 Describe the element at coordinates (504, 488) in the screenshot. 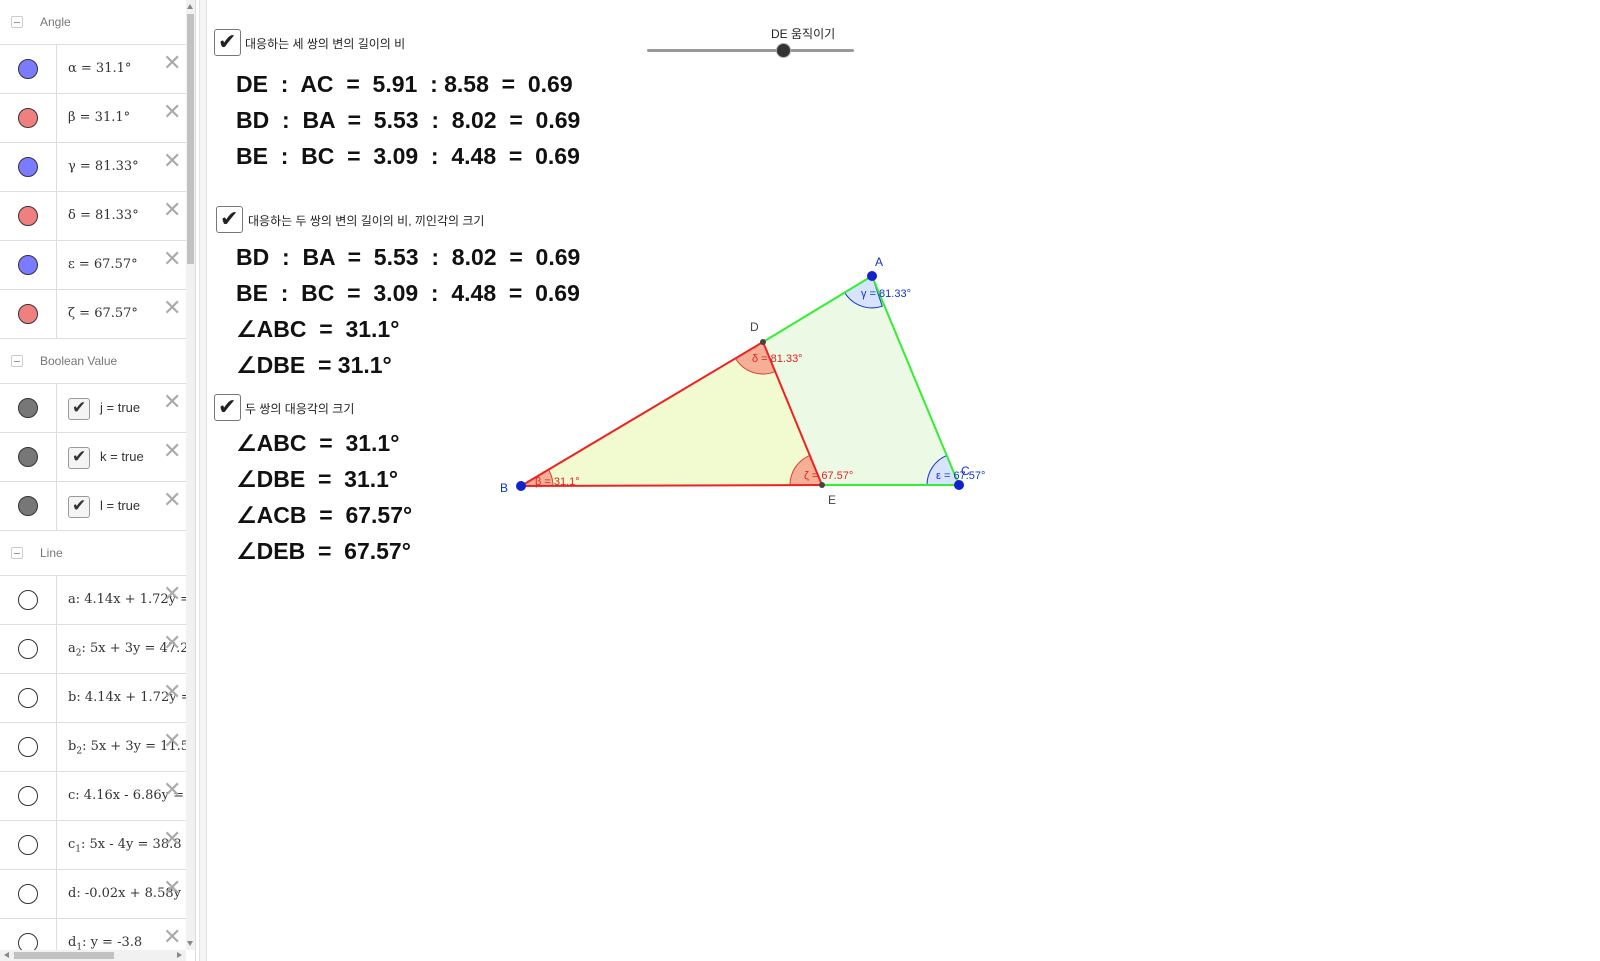

I see `point-label-B: B` at that location.